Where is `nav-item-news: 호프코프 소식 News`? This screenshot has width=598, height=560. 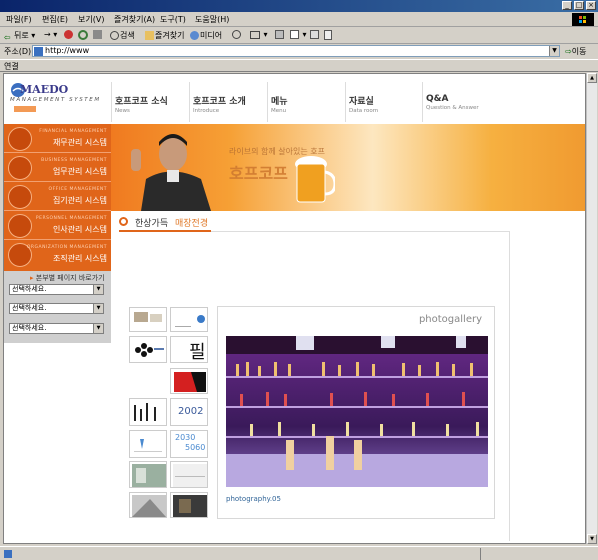
nav-item-news: 호프코프 소식 News is located at coordinates (141, 104).